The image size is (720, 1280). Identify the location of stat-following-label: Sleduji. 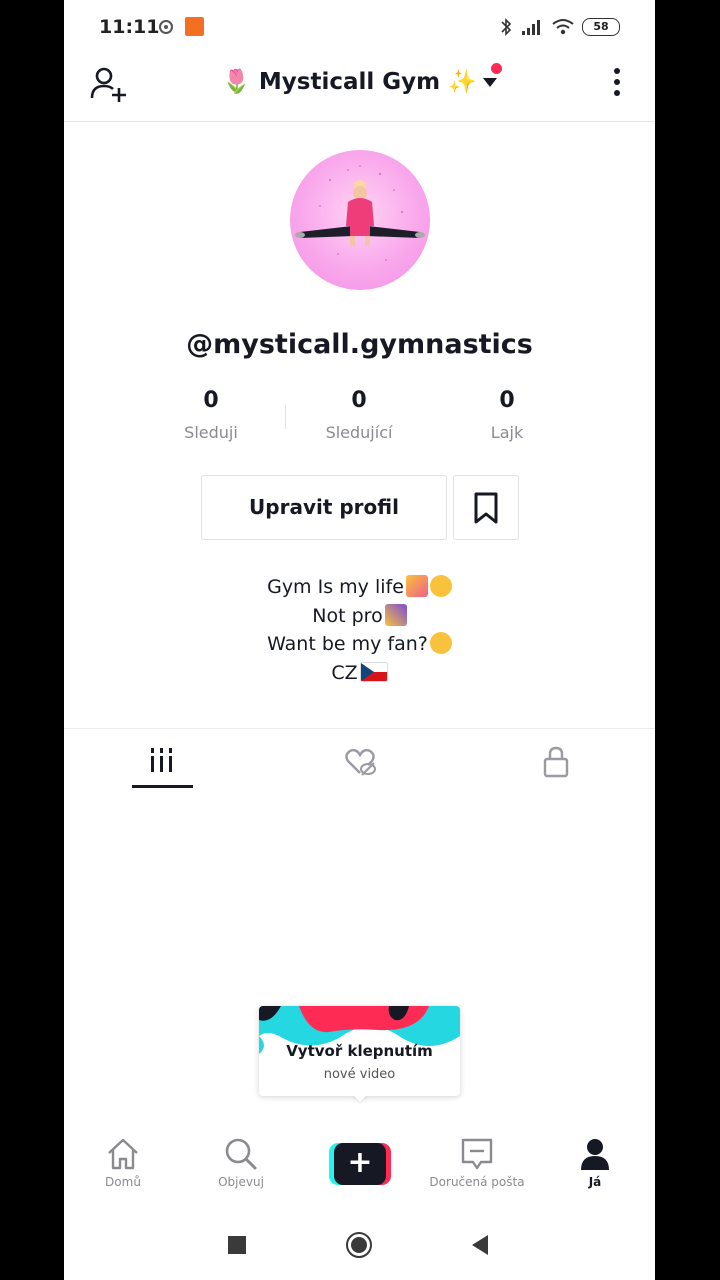
(211, 432).